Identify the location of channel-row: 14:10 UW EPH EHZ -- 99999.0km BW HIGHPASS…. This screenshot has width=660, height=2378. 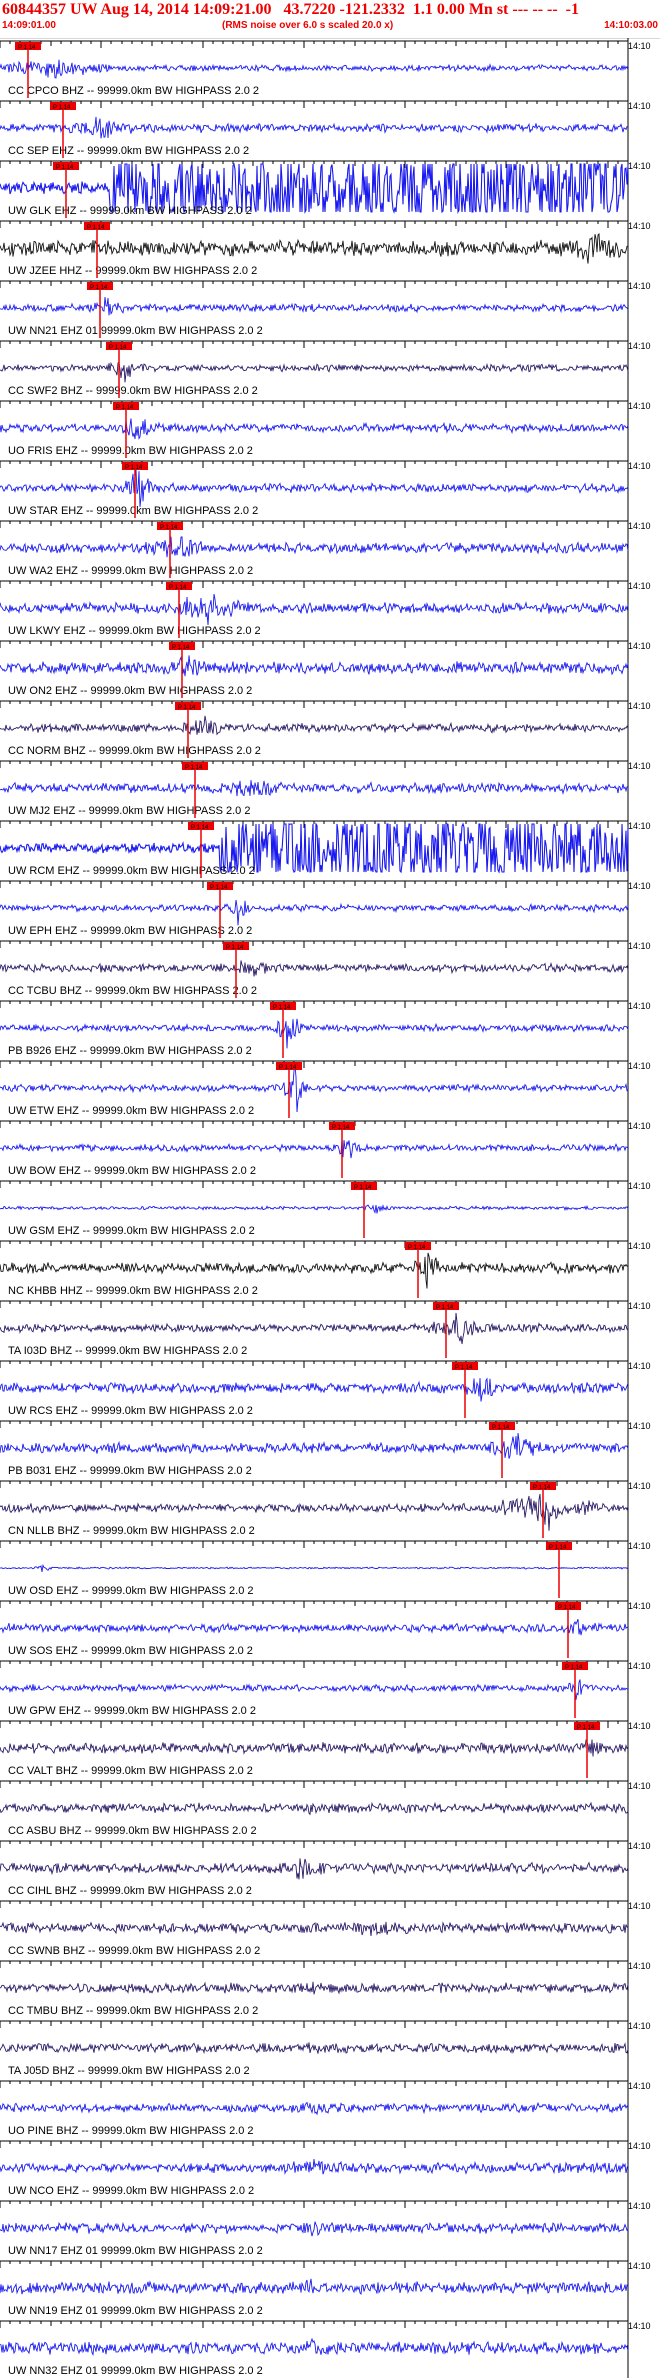
(325, 909).